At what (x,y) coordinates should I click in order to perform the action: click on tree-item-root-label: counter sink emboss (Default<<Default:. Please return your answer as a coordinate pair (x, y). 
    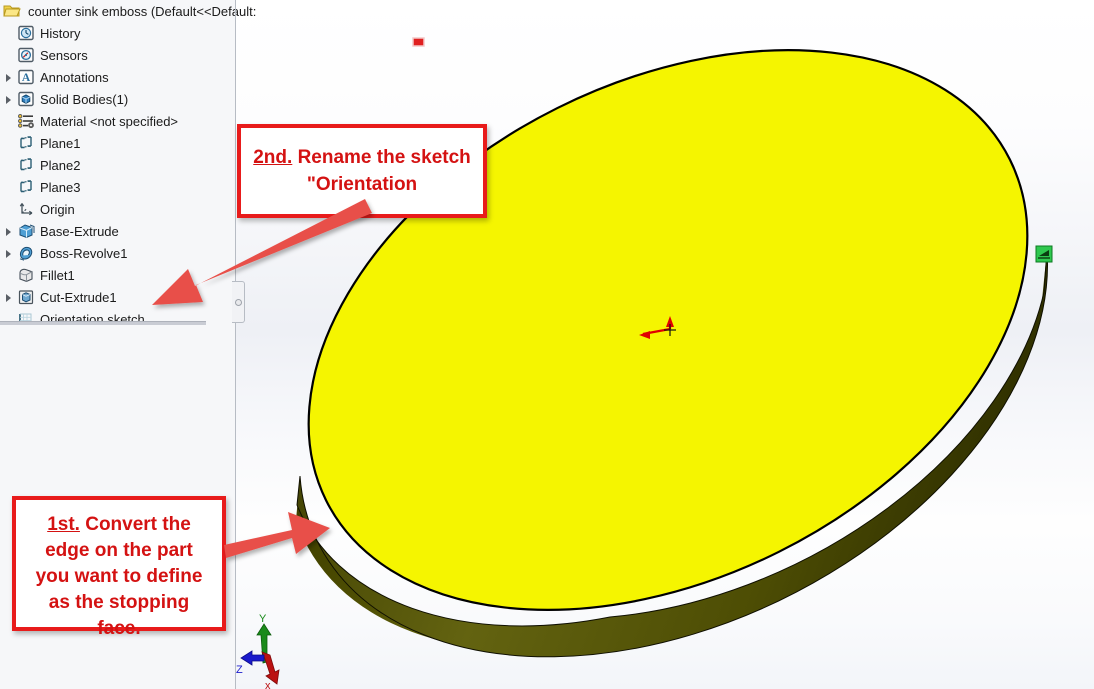
    Looking at the image, I should click on (142, 11).